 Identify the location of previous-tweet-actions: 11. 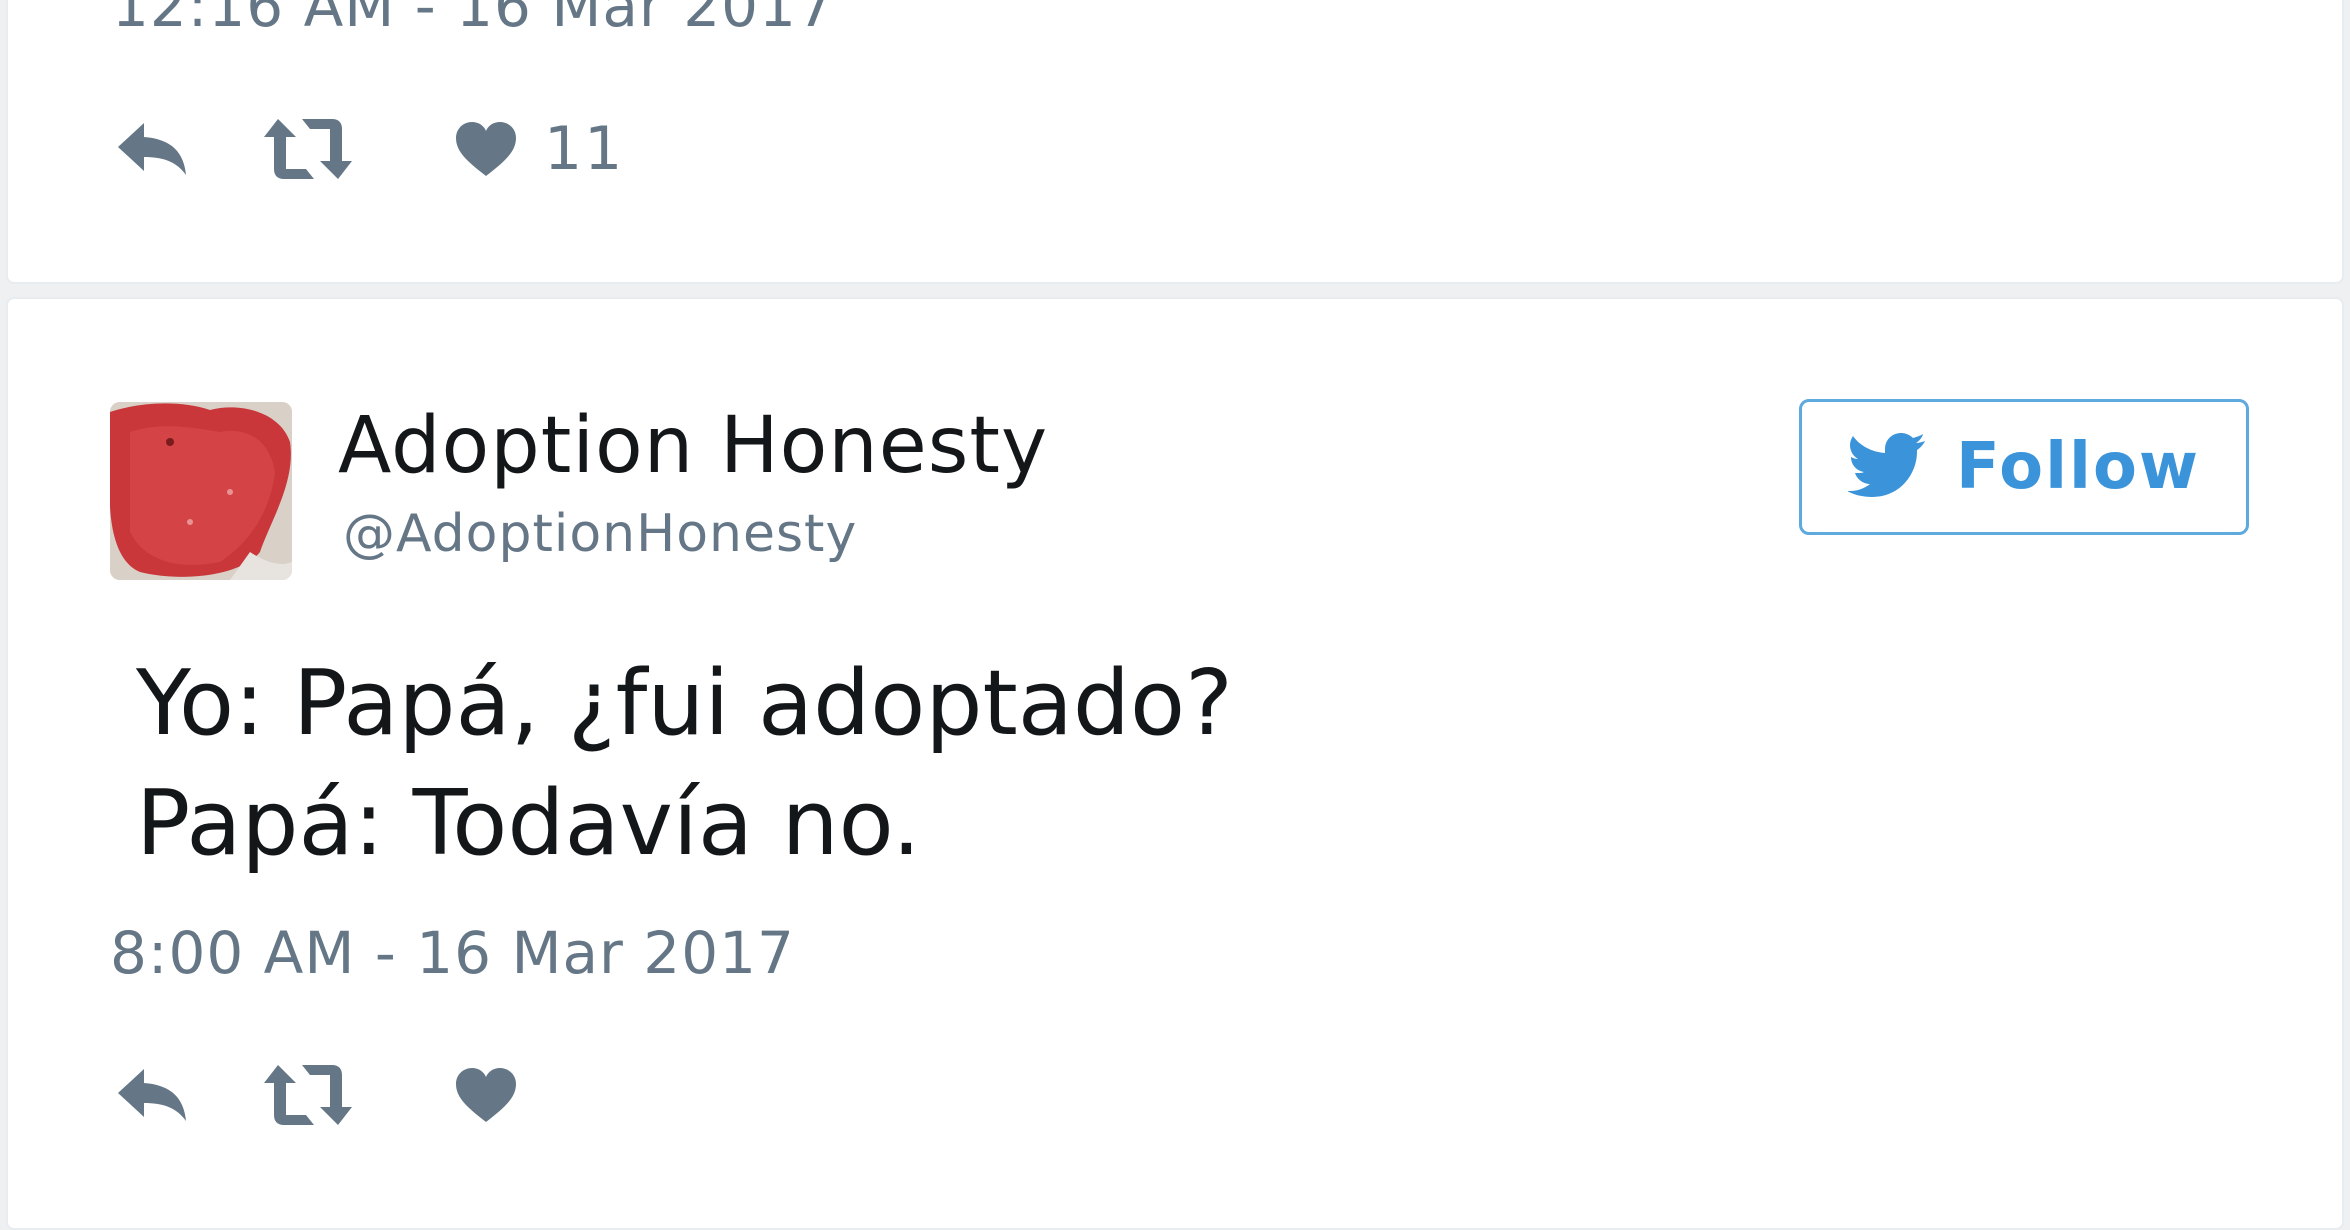
(369, 149).